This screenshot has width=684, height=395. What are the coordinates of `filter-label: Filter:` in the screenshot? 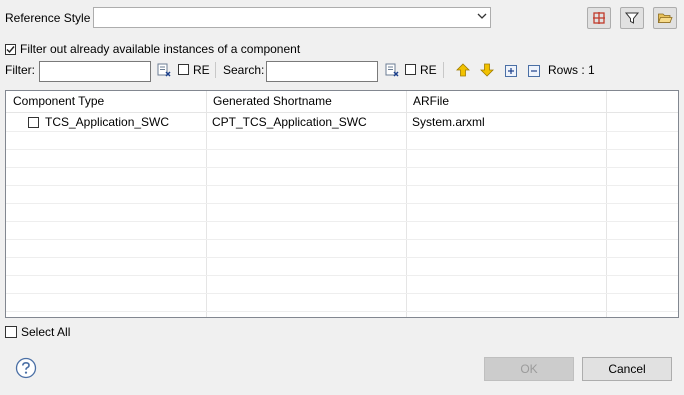 It's located at (20, 70).